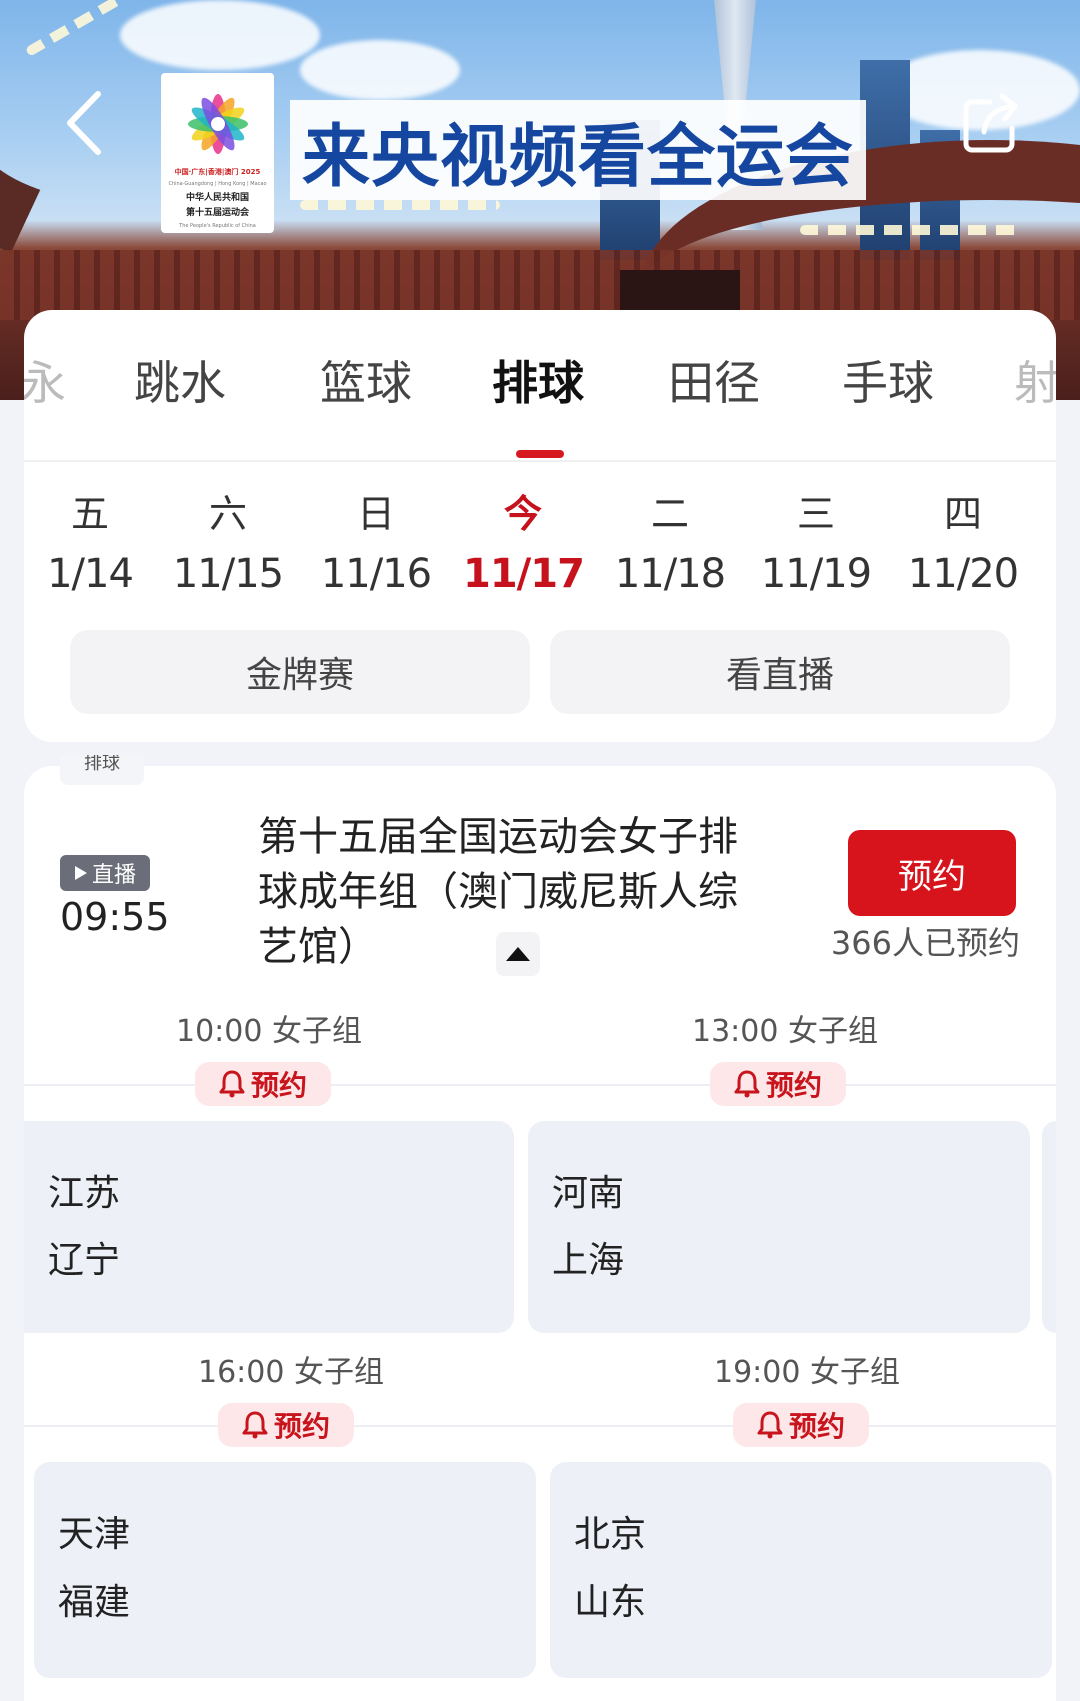  Describe the element at coordinates (228, 574) in the screenshot. I see `date-value: 11/15` at that location.